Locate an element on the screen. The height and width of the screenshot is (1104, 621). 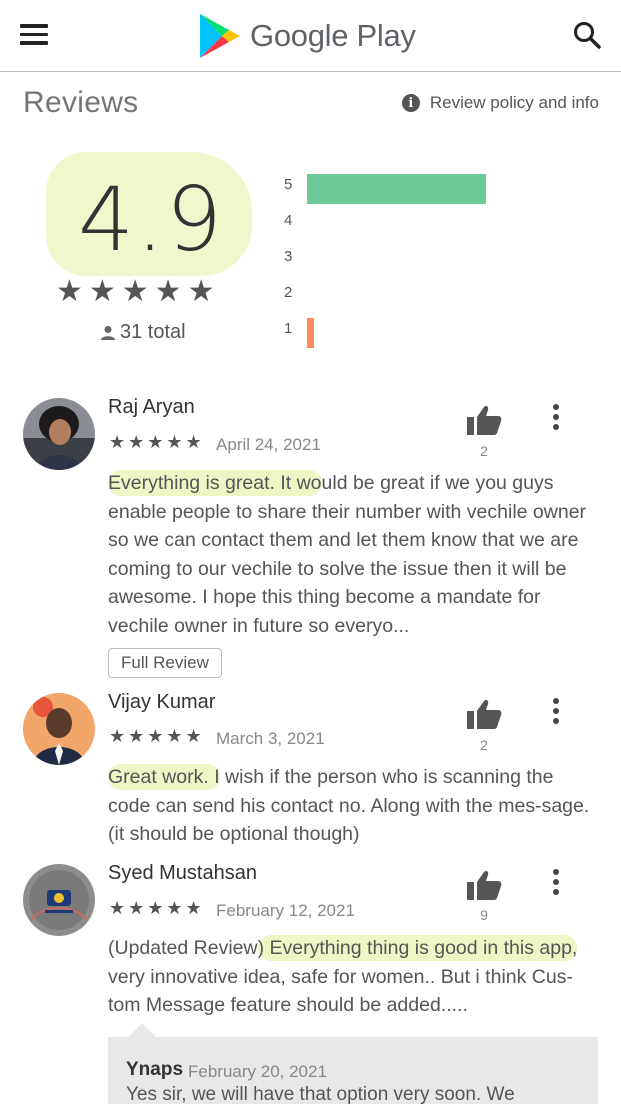
info-icon: i is located at coordinates (410, 103).